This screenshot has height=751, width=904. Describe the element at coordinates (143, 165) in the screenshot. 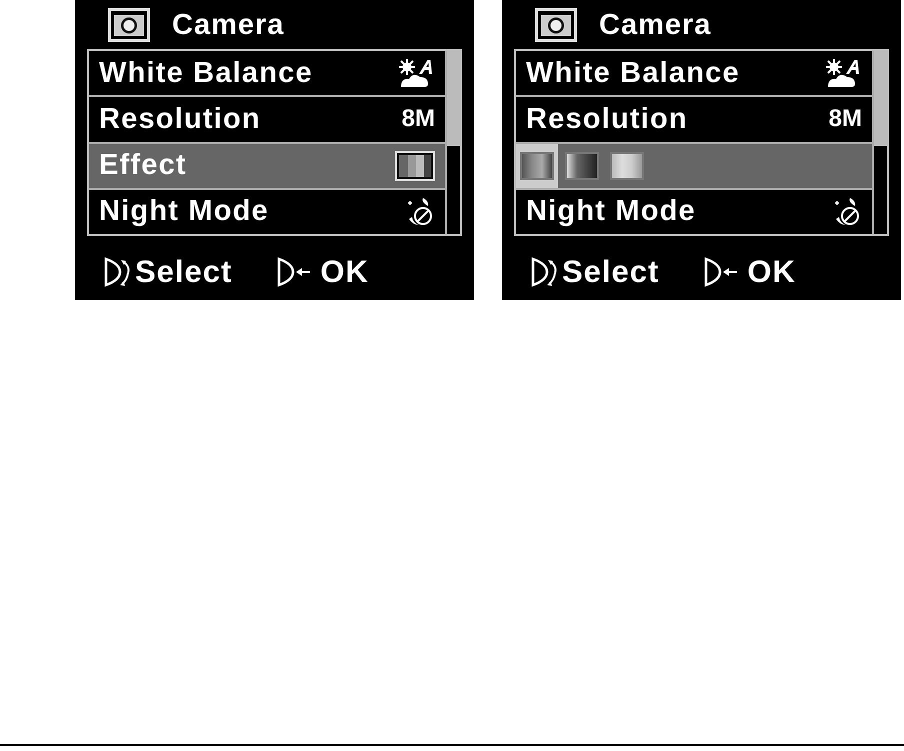

I see `item-label: Effect` at that location.